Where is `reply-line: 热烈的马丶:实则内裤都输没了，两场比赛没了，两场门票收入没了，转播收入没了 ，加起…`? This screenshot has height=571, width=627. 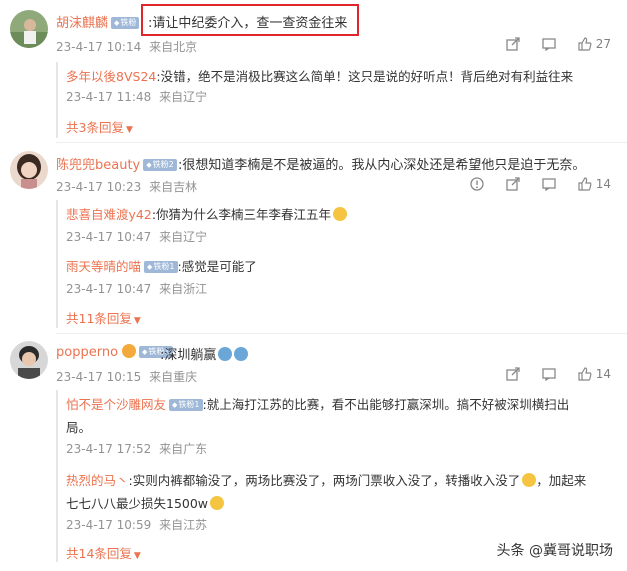
reply-line: 热烈的马丶:实则内裤都输没了，两场比赛没了，两场门票收入没了，转播收入没了 ，加起… is located at coordinates (326, 479).